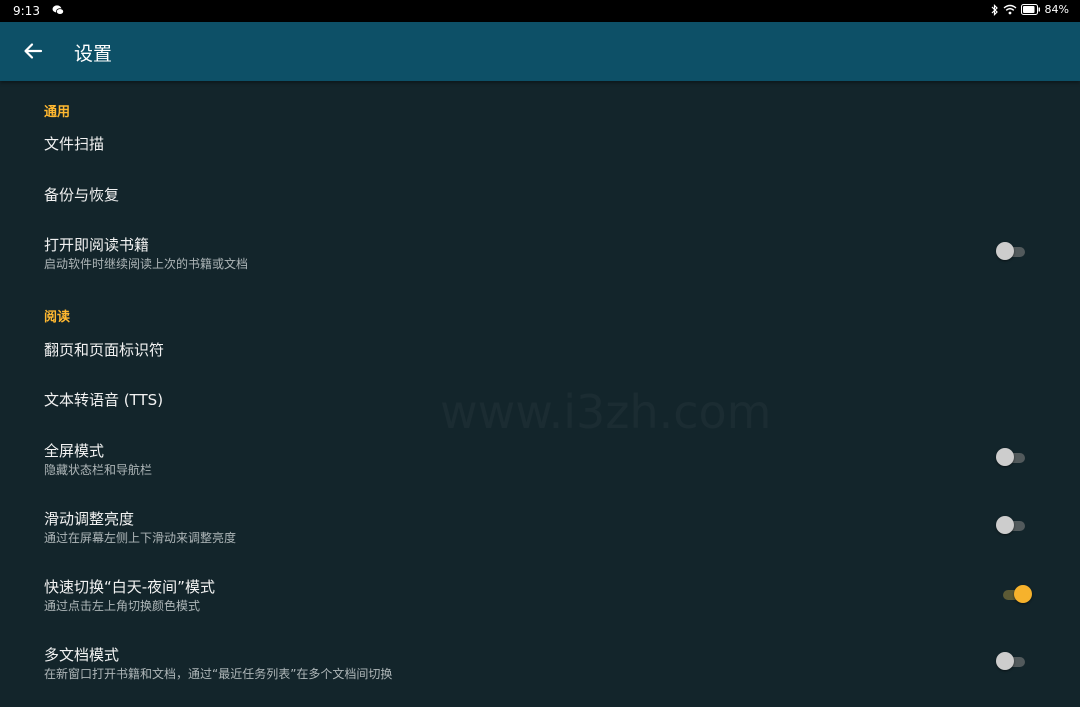 The height and width of the screenshot is (707, 1080). I want to click on section-header-reading: 阅读, so click(57, 317).